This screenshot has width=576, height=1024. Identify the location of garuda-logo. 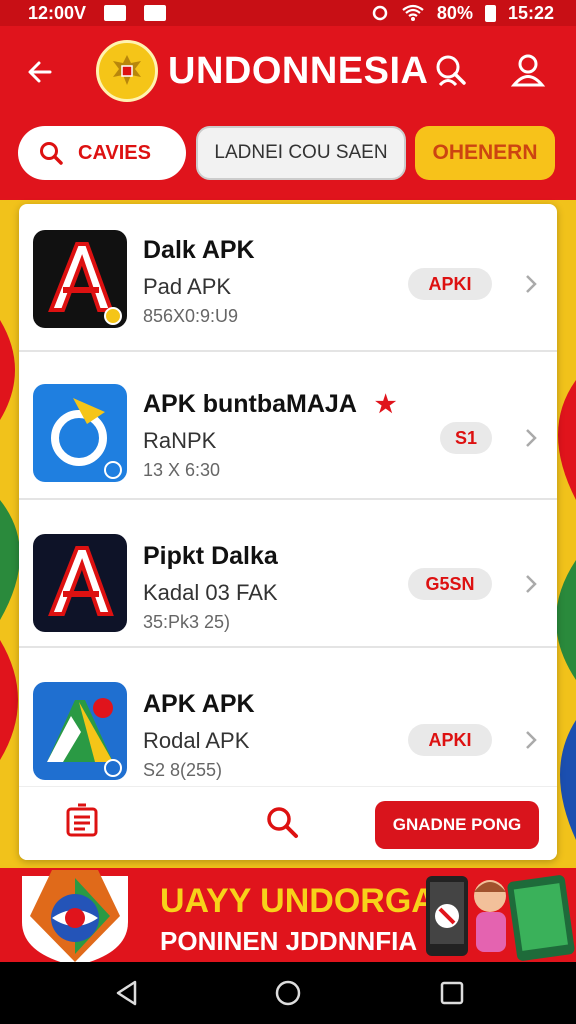
(127, 71).